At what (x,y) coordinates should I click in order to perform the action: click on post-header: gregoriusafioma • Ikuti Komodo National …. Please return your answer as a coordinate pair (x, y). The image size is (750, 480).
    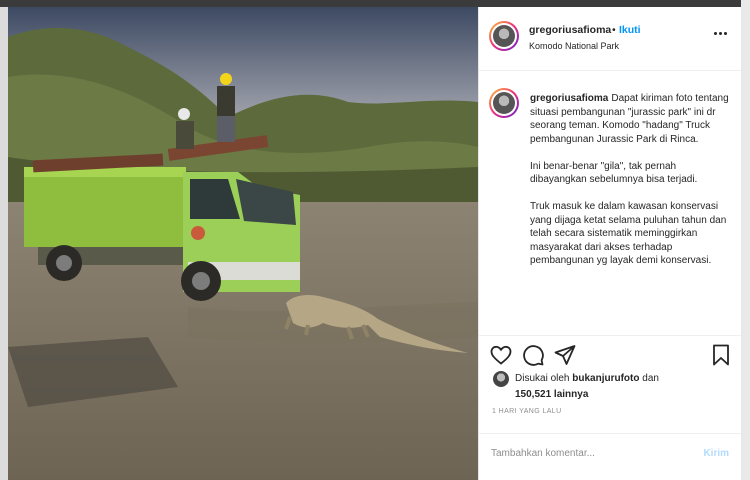
    Looking at the image, I should click on (610, 39).